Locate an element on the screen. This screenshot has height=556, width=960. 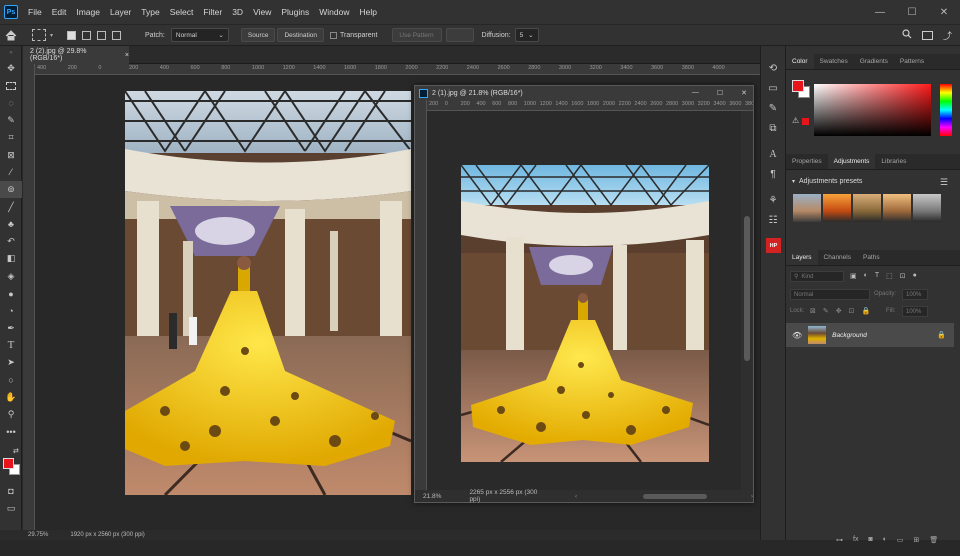
search-icon is located at coordinates (907, 35).